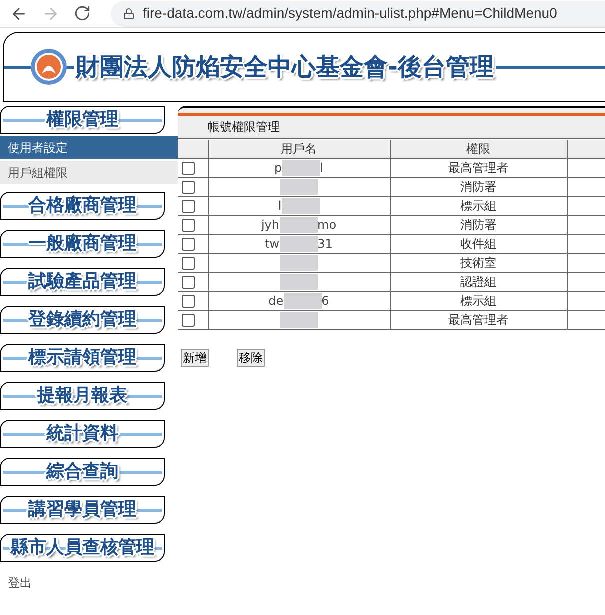 This screenshot has height=615, width=605. Describe the element at coordinates (478, 263) in the screenshot. I see `table-cell: 技術室` at that location.